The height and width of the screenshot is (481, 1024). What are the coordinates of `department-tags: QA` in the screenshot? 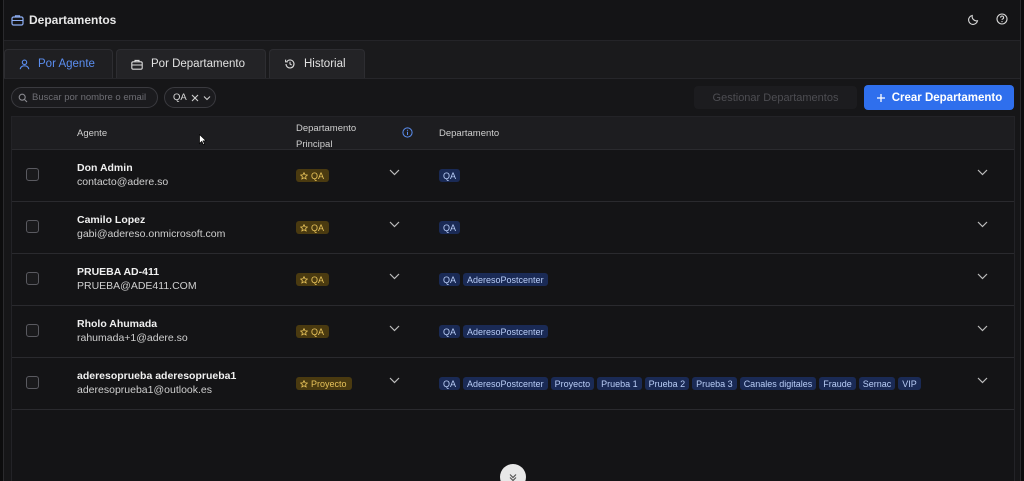 It's located at (450, 175).